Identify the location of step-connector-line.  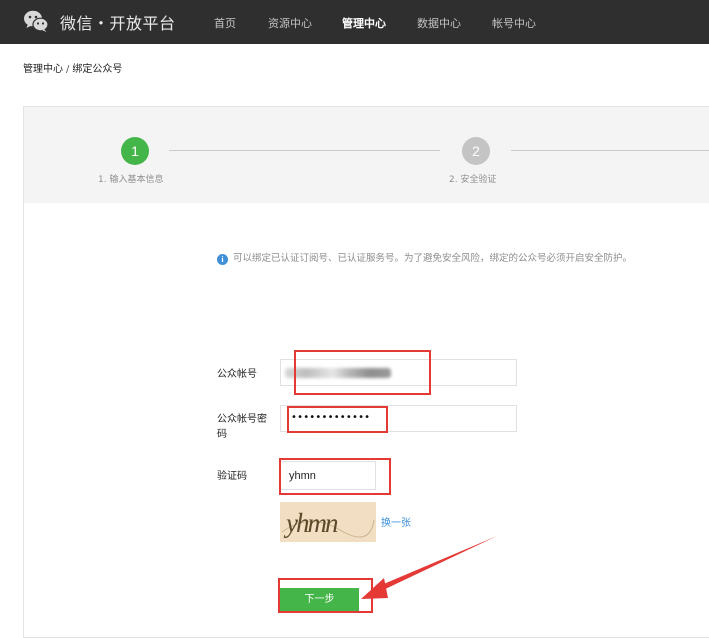
(304, 150).